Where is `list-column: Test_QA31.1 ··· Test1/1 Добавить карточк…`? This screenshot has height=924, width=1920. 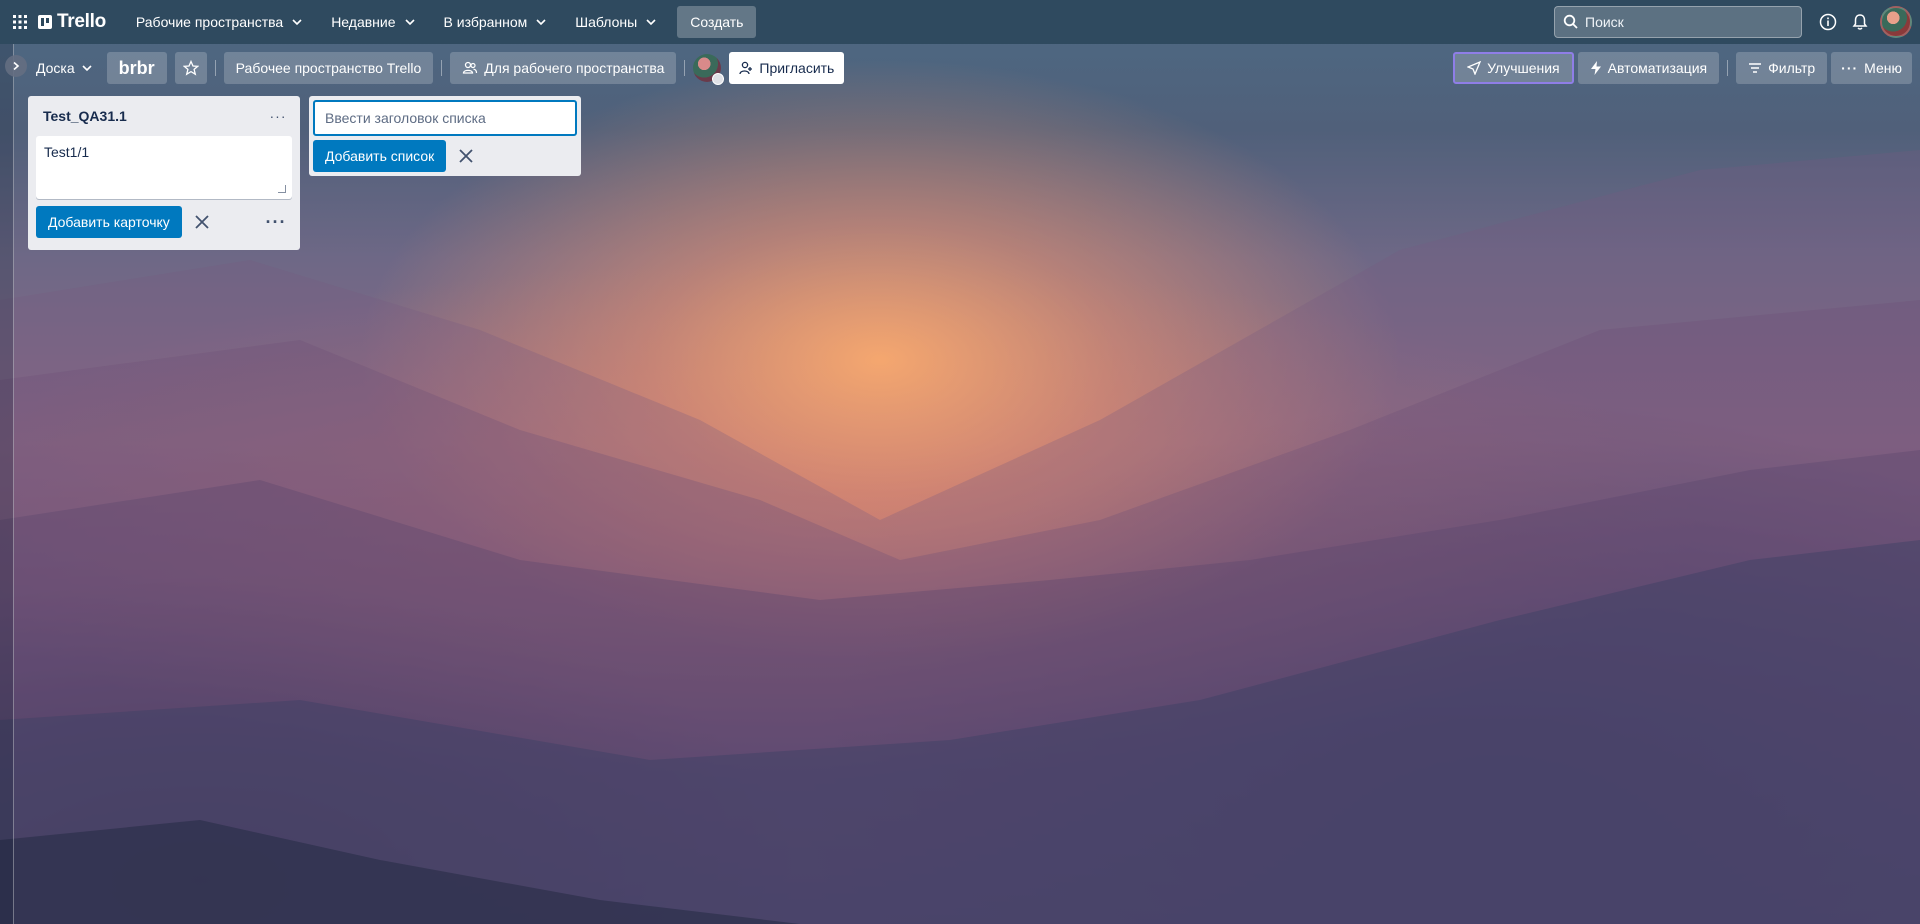 list-column: Test_QA31.1 ··· Test1/1 Добавить карточк… is located at coordinates (164, 173).